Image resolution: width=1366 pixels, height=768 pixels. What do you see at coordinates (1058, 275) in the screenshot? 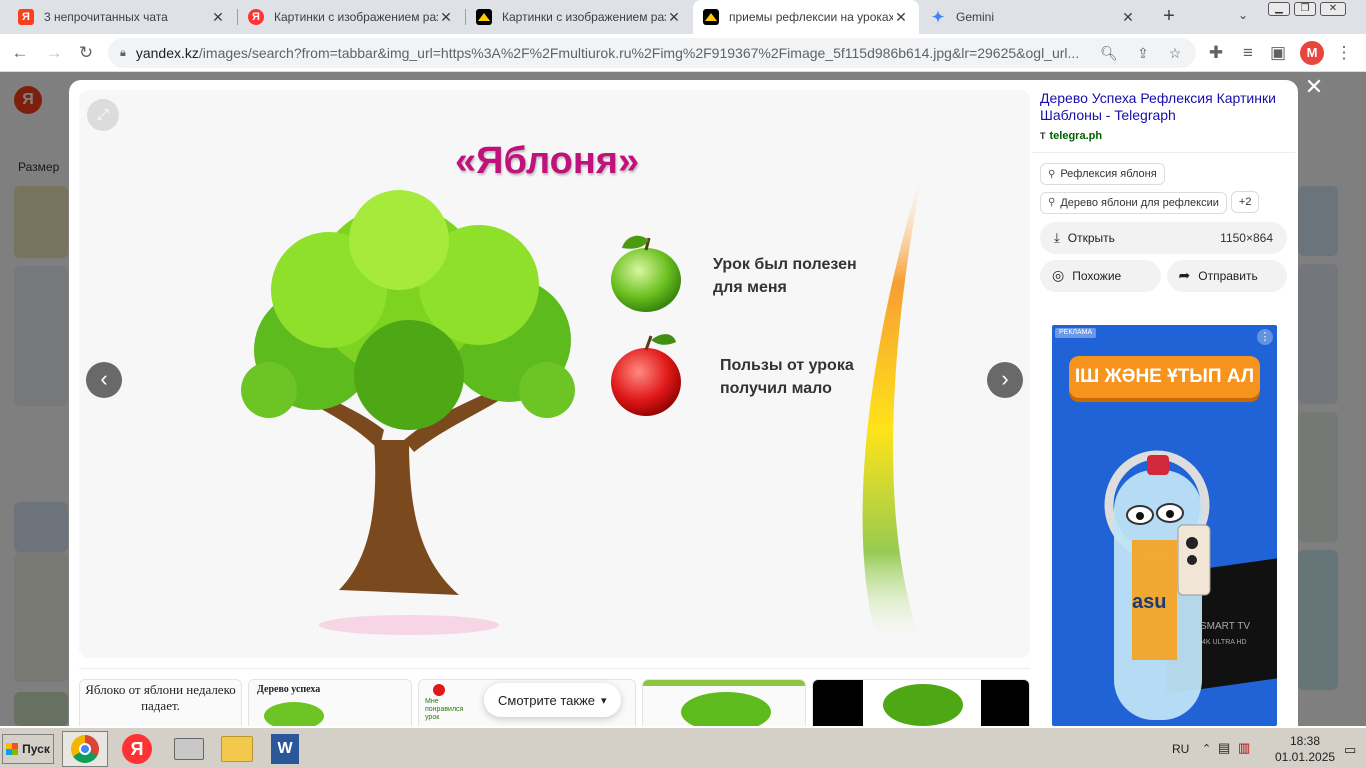
I see `camera-search-icon: ◎` at bounding box center [1058, 275].